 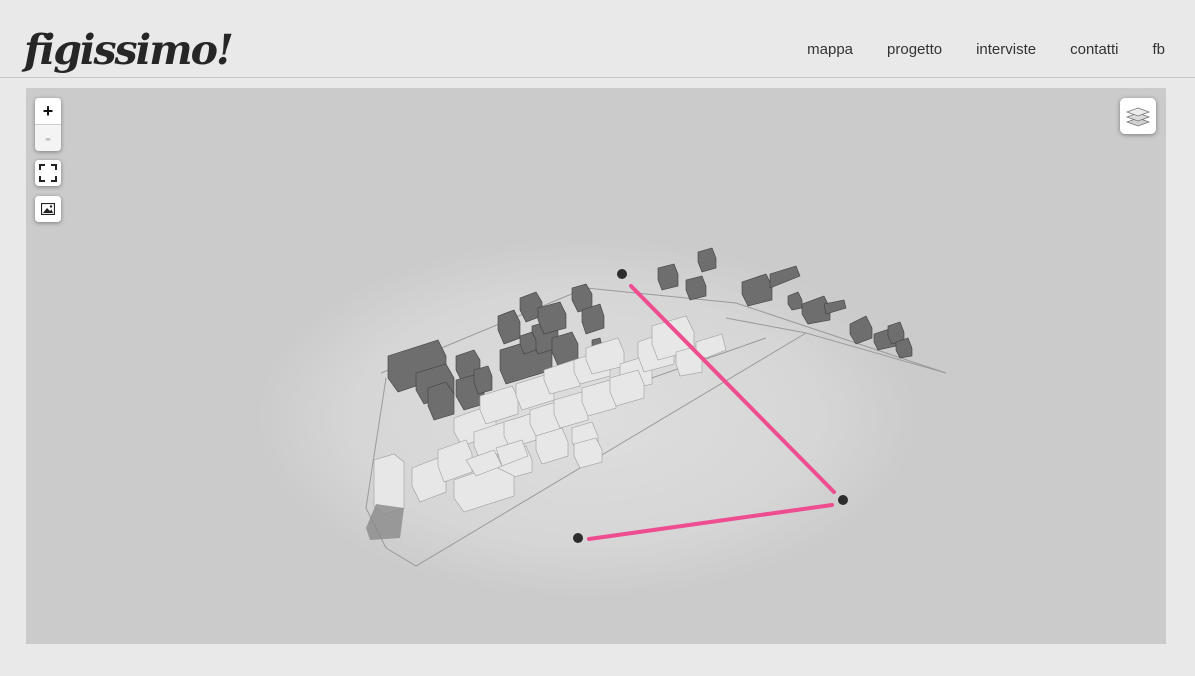 What do you see at coordinates (830, 49) in the screenshot?
I see `nav-mappa: mappa` at bounding box center [830, 49].